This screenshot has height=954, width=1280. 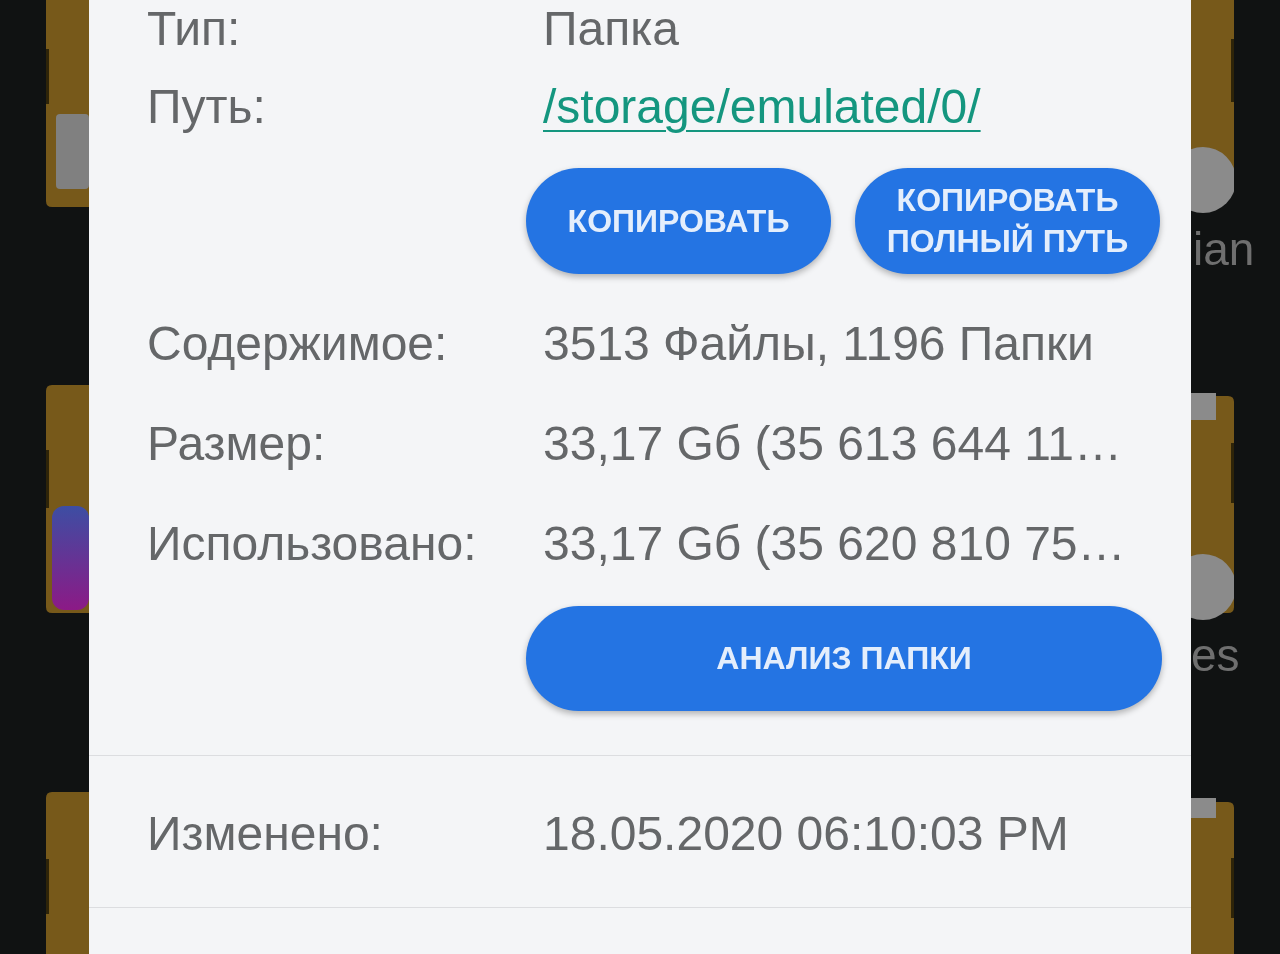 I want to click on property-label: Путь:, so click(x=207, y=107).